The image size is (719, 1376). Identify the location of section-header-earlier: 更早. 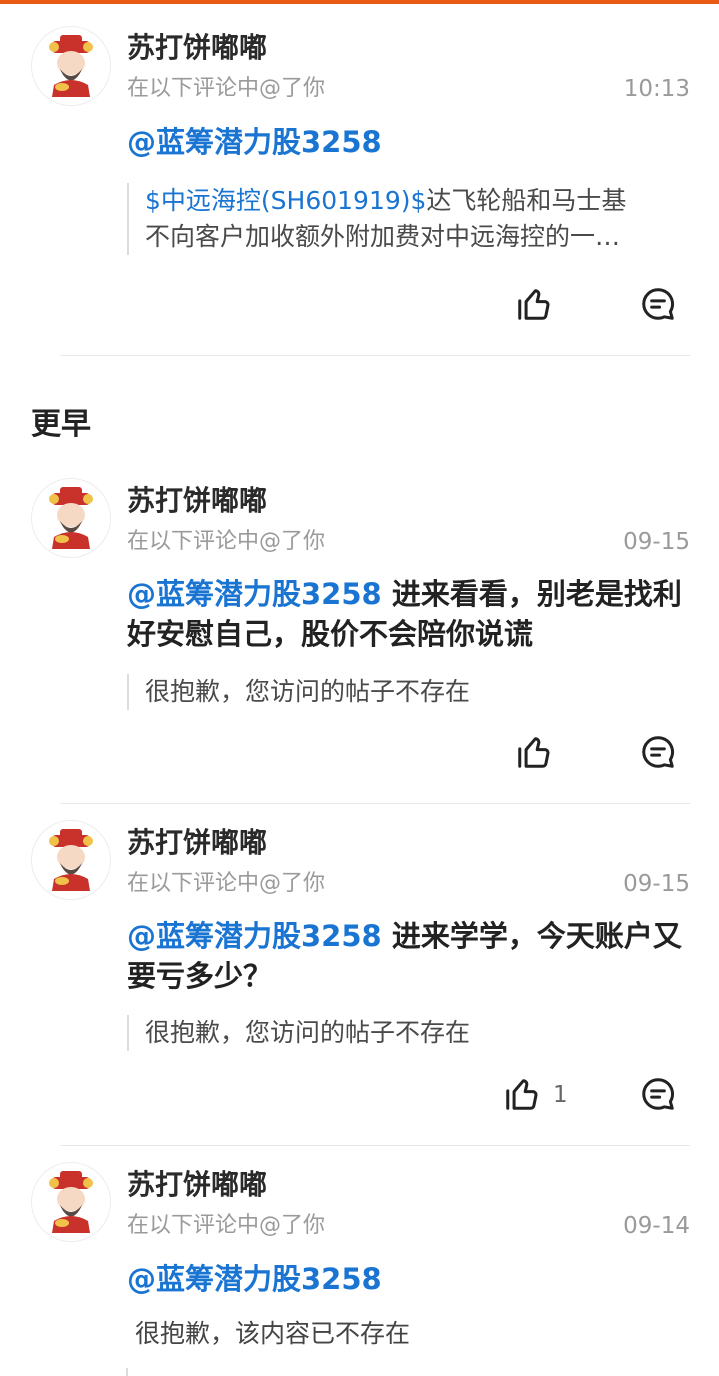
(61, 424).